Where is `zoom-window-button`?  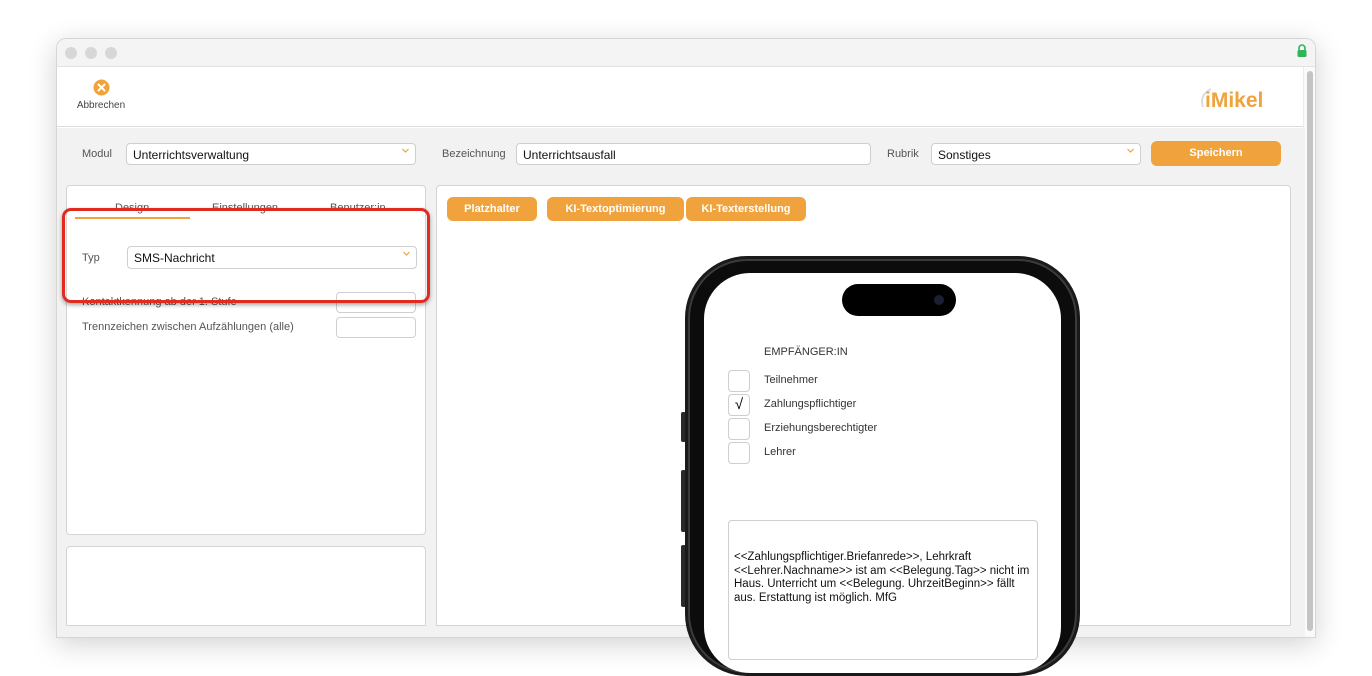 zoom-window-button is located at coordinates (111, 53).